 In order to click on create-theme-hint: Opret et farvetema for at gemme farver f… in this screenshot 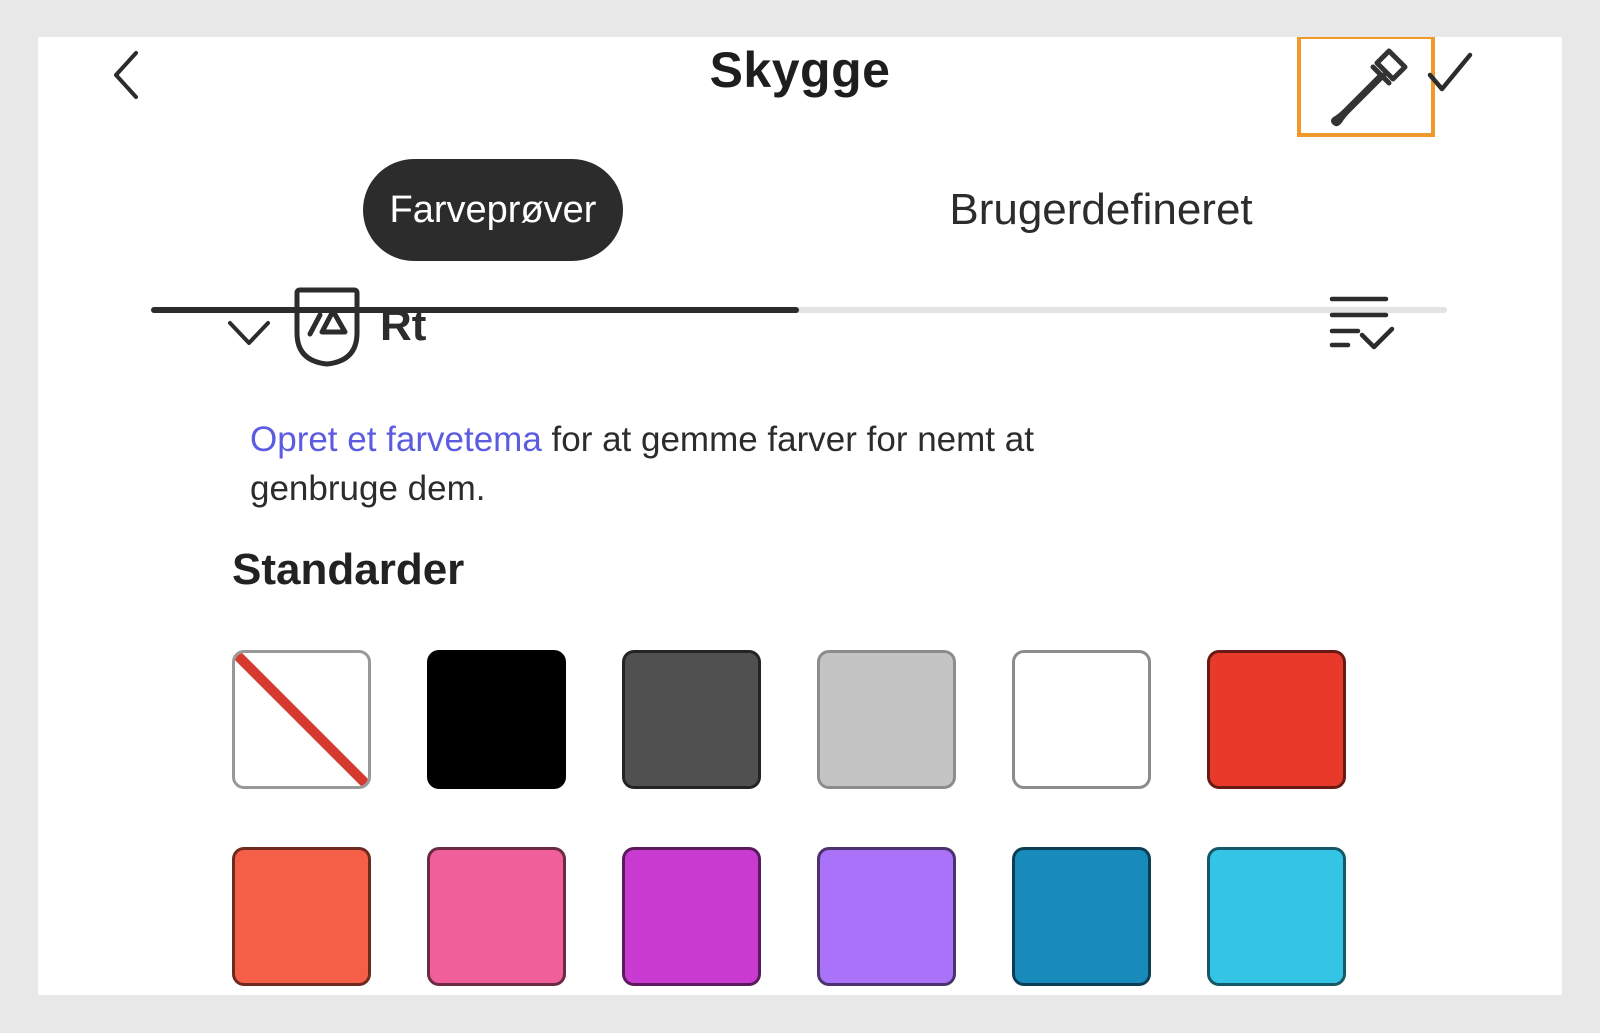, I will do `click(700, 464)`.